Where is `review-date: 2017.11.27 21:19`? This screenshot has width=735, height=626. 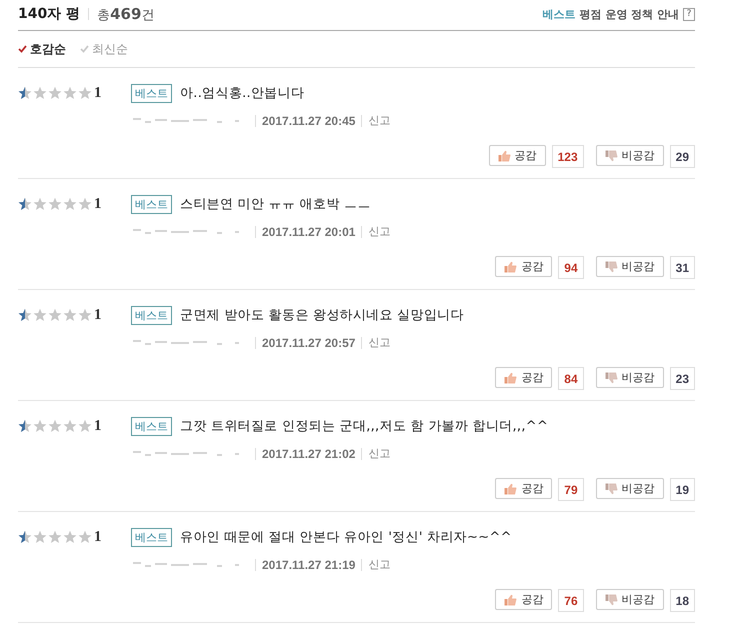 review-date: 2017.11.27 21:19 is located at coordinates (309, 565).